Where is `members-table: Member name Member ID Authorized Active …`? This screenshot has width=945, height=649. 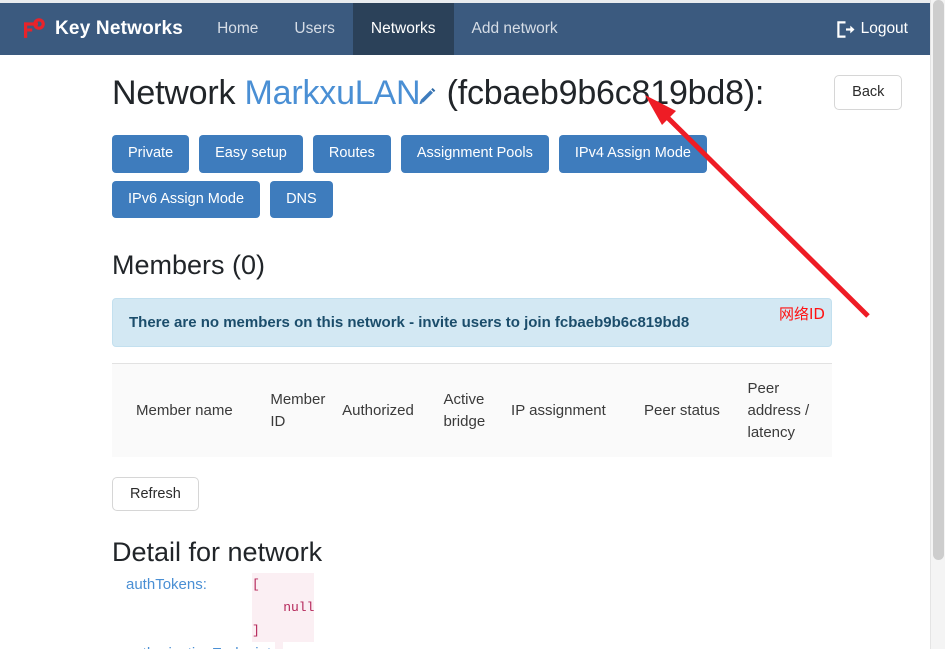 members-table: Member name Member ID Authorized Active … is located at coordinates (472, 410).